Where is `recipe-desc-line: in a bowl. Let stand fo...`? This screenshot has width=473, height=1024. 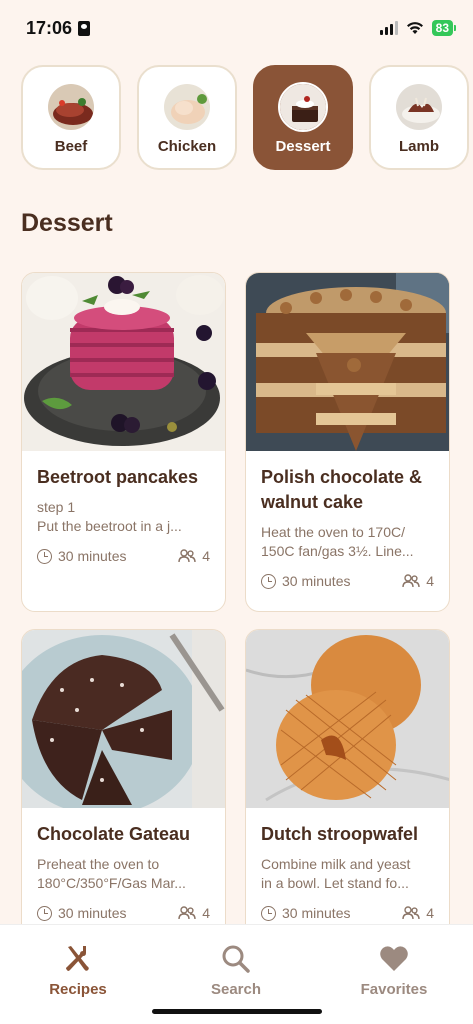
recipe-desc-line: in a bowl. Let stand fo... is located at coordinates (335, 883).